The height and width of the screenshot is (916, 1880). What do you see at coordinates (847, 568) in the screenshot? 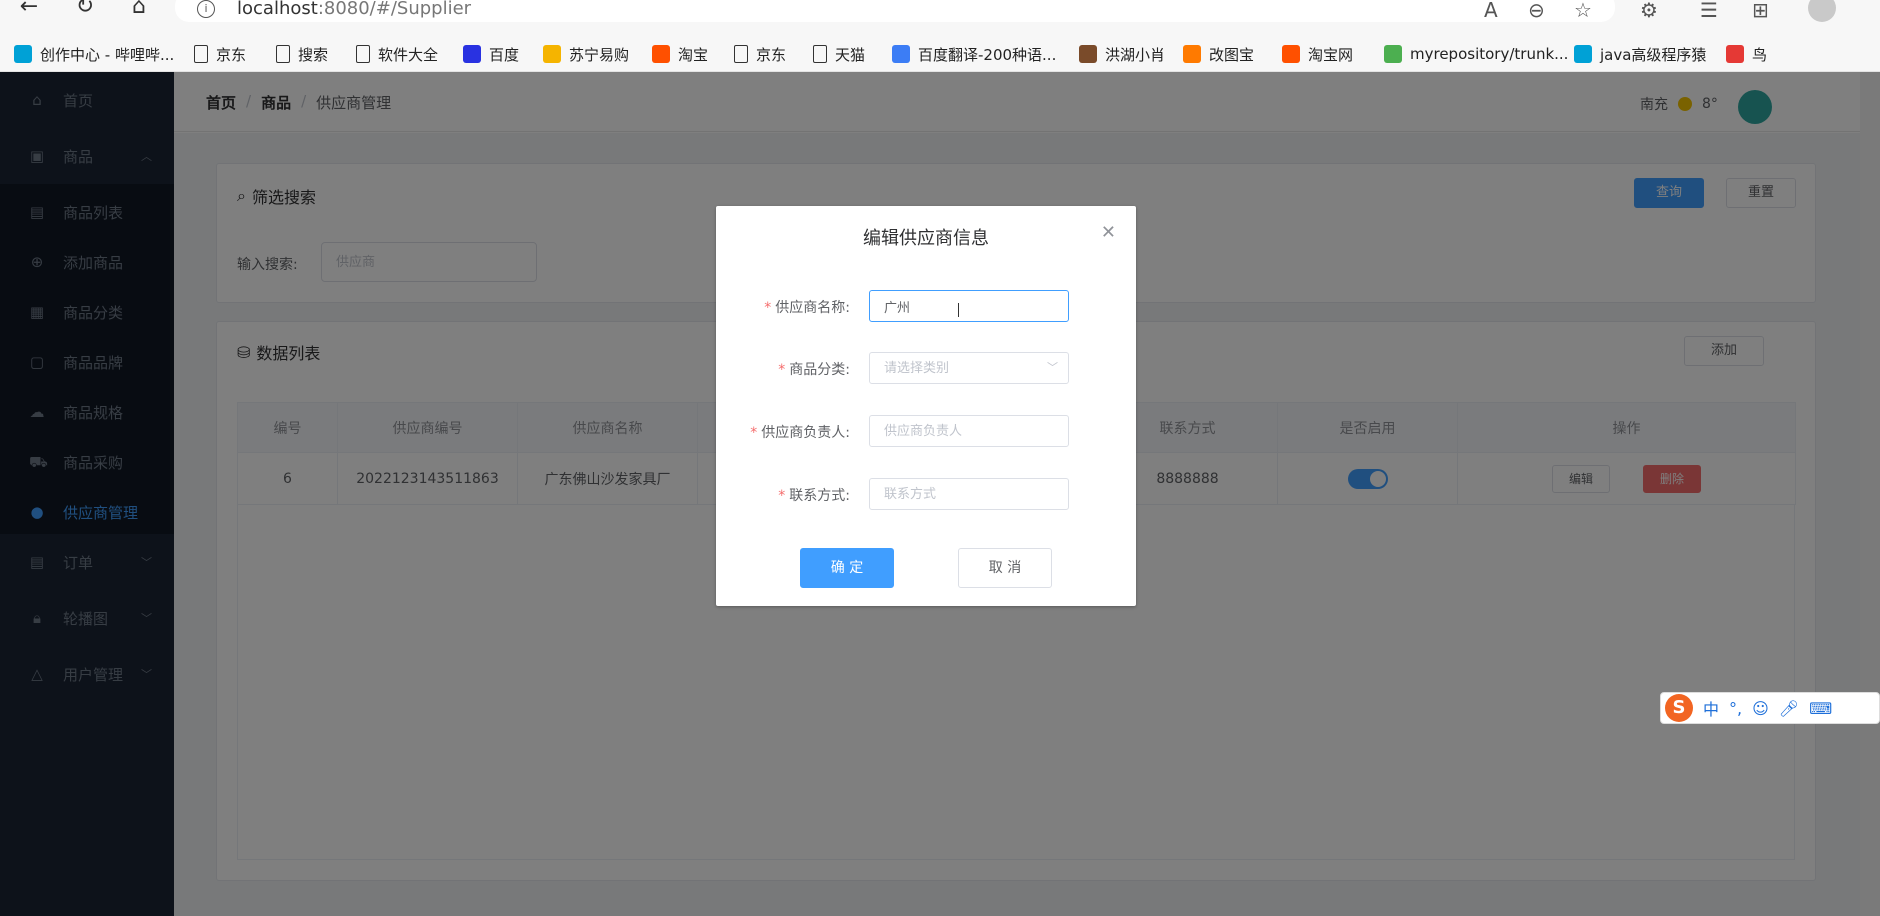
I see `confirm-button: 确 定` at bounding box center [847, 568].